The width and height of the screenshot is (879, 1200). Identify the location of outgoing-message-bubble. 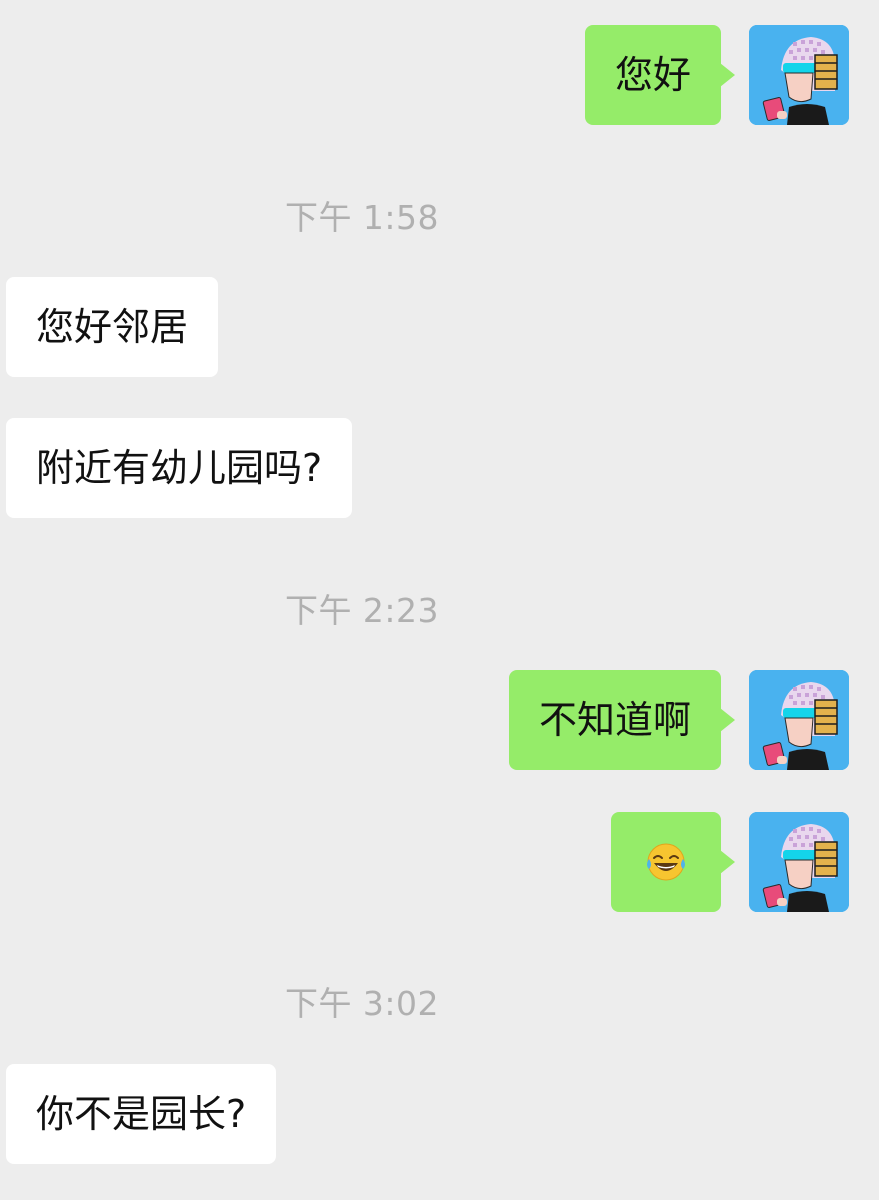
(673, 862).